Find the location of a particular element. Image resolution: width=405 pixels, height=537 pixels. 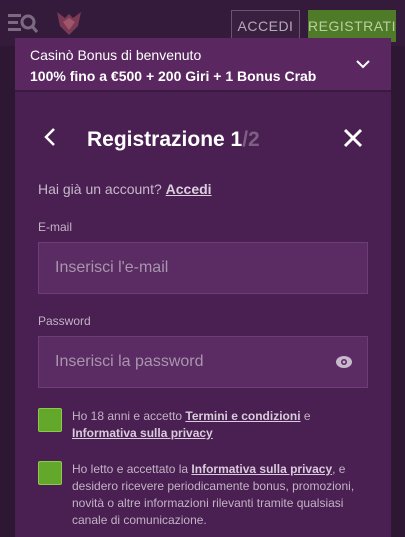

logo-icon is located at coordinates (69, 23).